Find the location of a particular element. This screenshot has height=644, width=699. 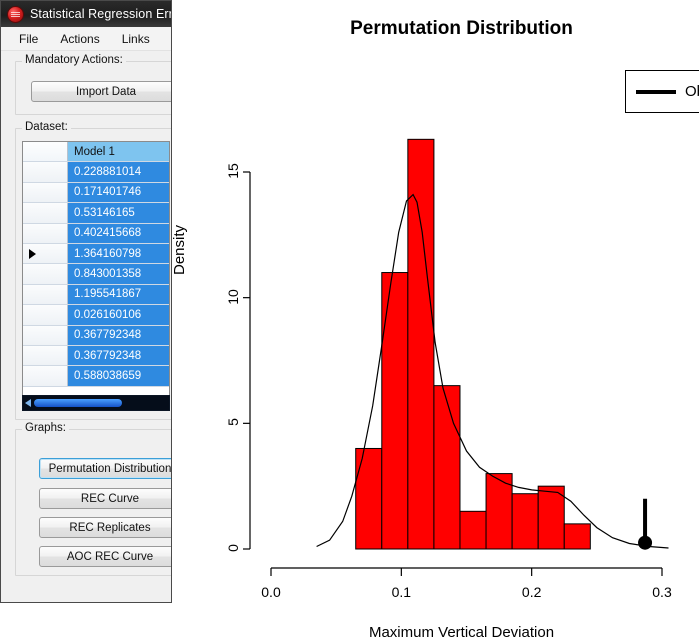

legend-line-icon is located at coordinates (656, 91).